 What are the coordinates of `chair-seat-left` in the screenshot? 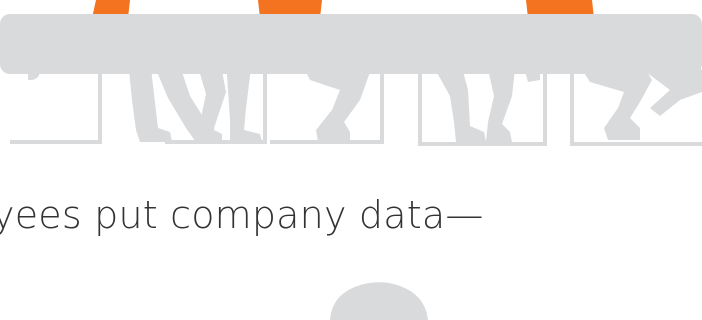 It's located at (34, 55).